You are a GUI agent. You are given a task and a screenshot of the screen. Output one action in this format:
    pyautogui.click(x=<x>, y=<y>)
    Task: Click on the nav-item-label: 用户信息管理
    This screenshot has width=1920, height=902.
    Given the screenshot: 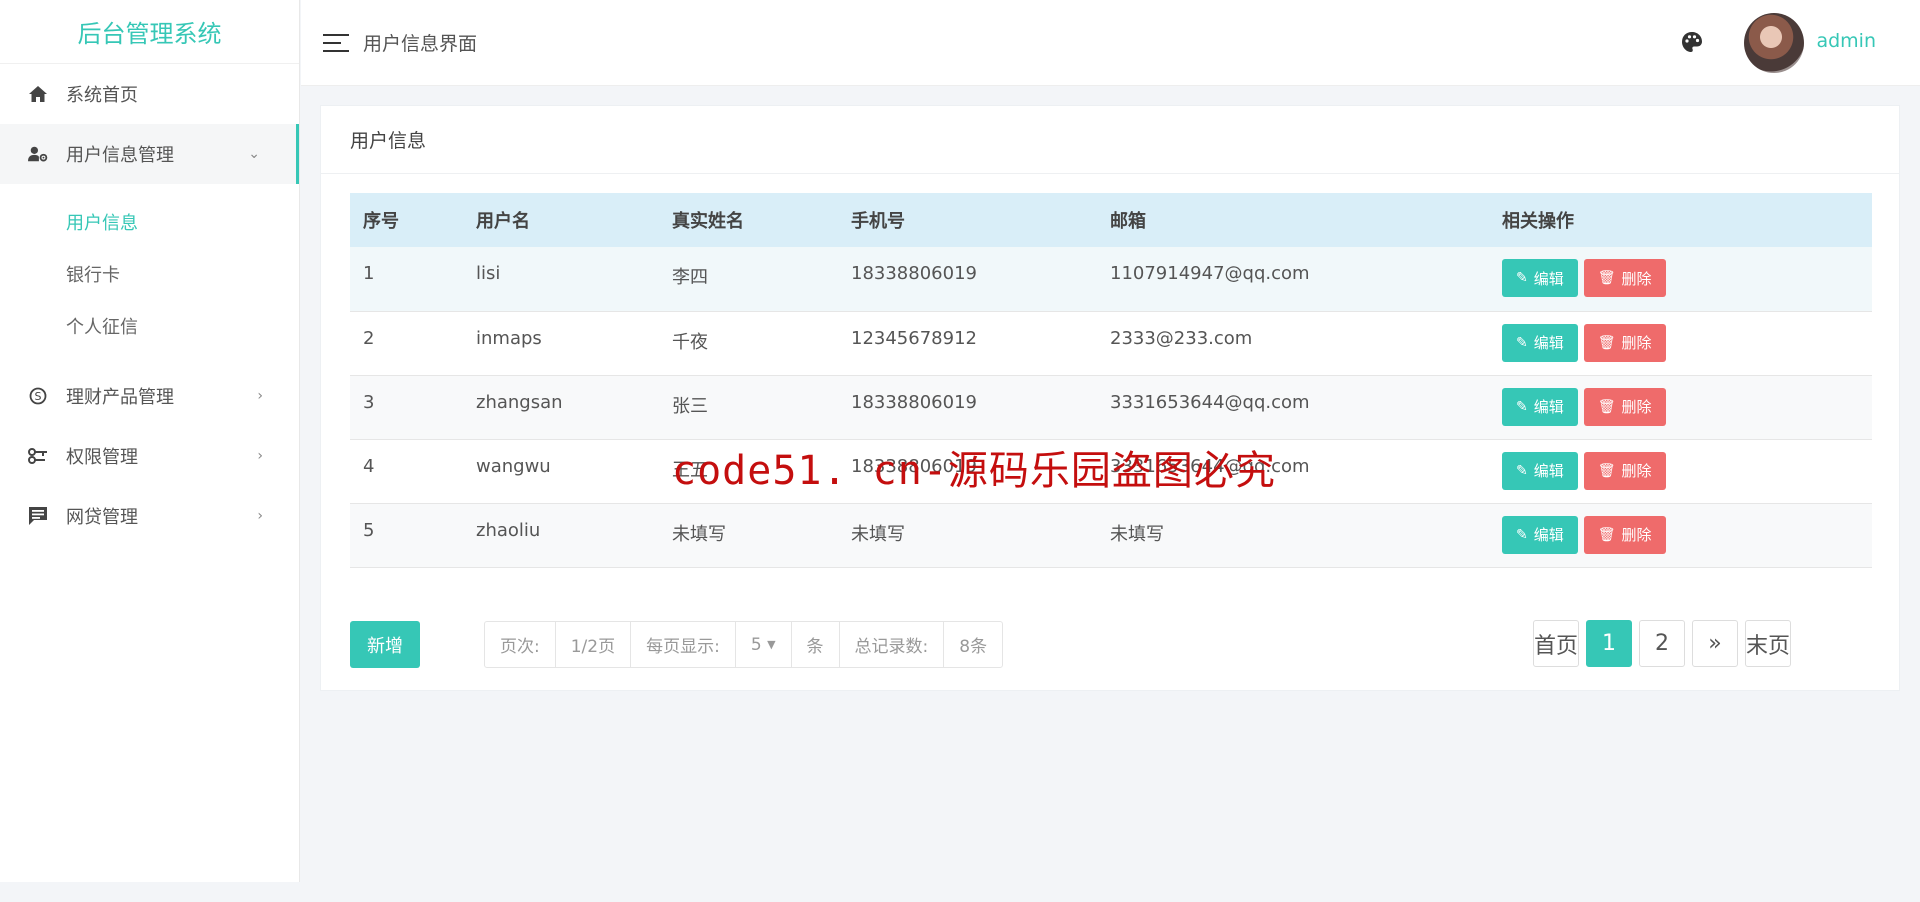 What is the action you would take?
    pyautogui.click(x=120, y=155)
    